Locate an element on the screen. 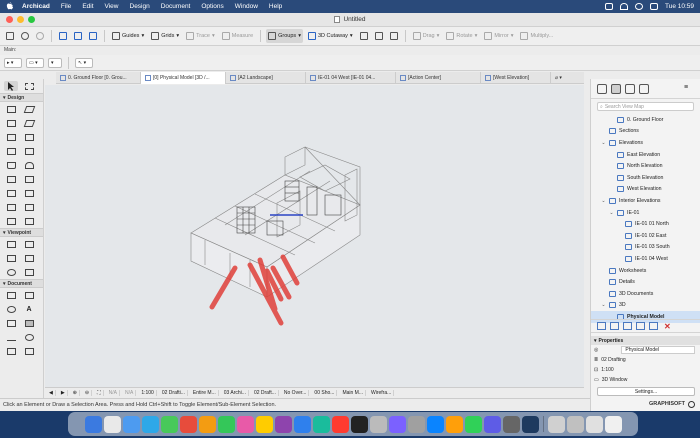 This screenshot has height=438, width=700. navigator-menu-button: ≡ is located at coordinates (689, 89).